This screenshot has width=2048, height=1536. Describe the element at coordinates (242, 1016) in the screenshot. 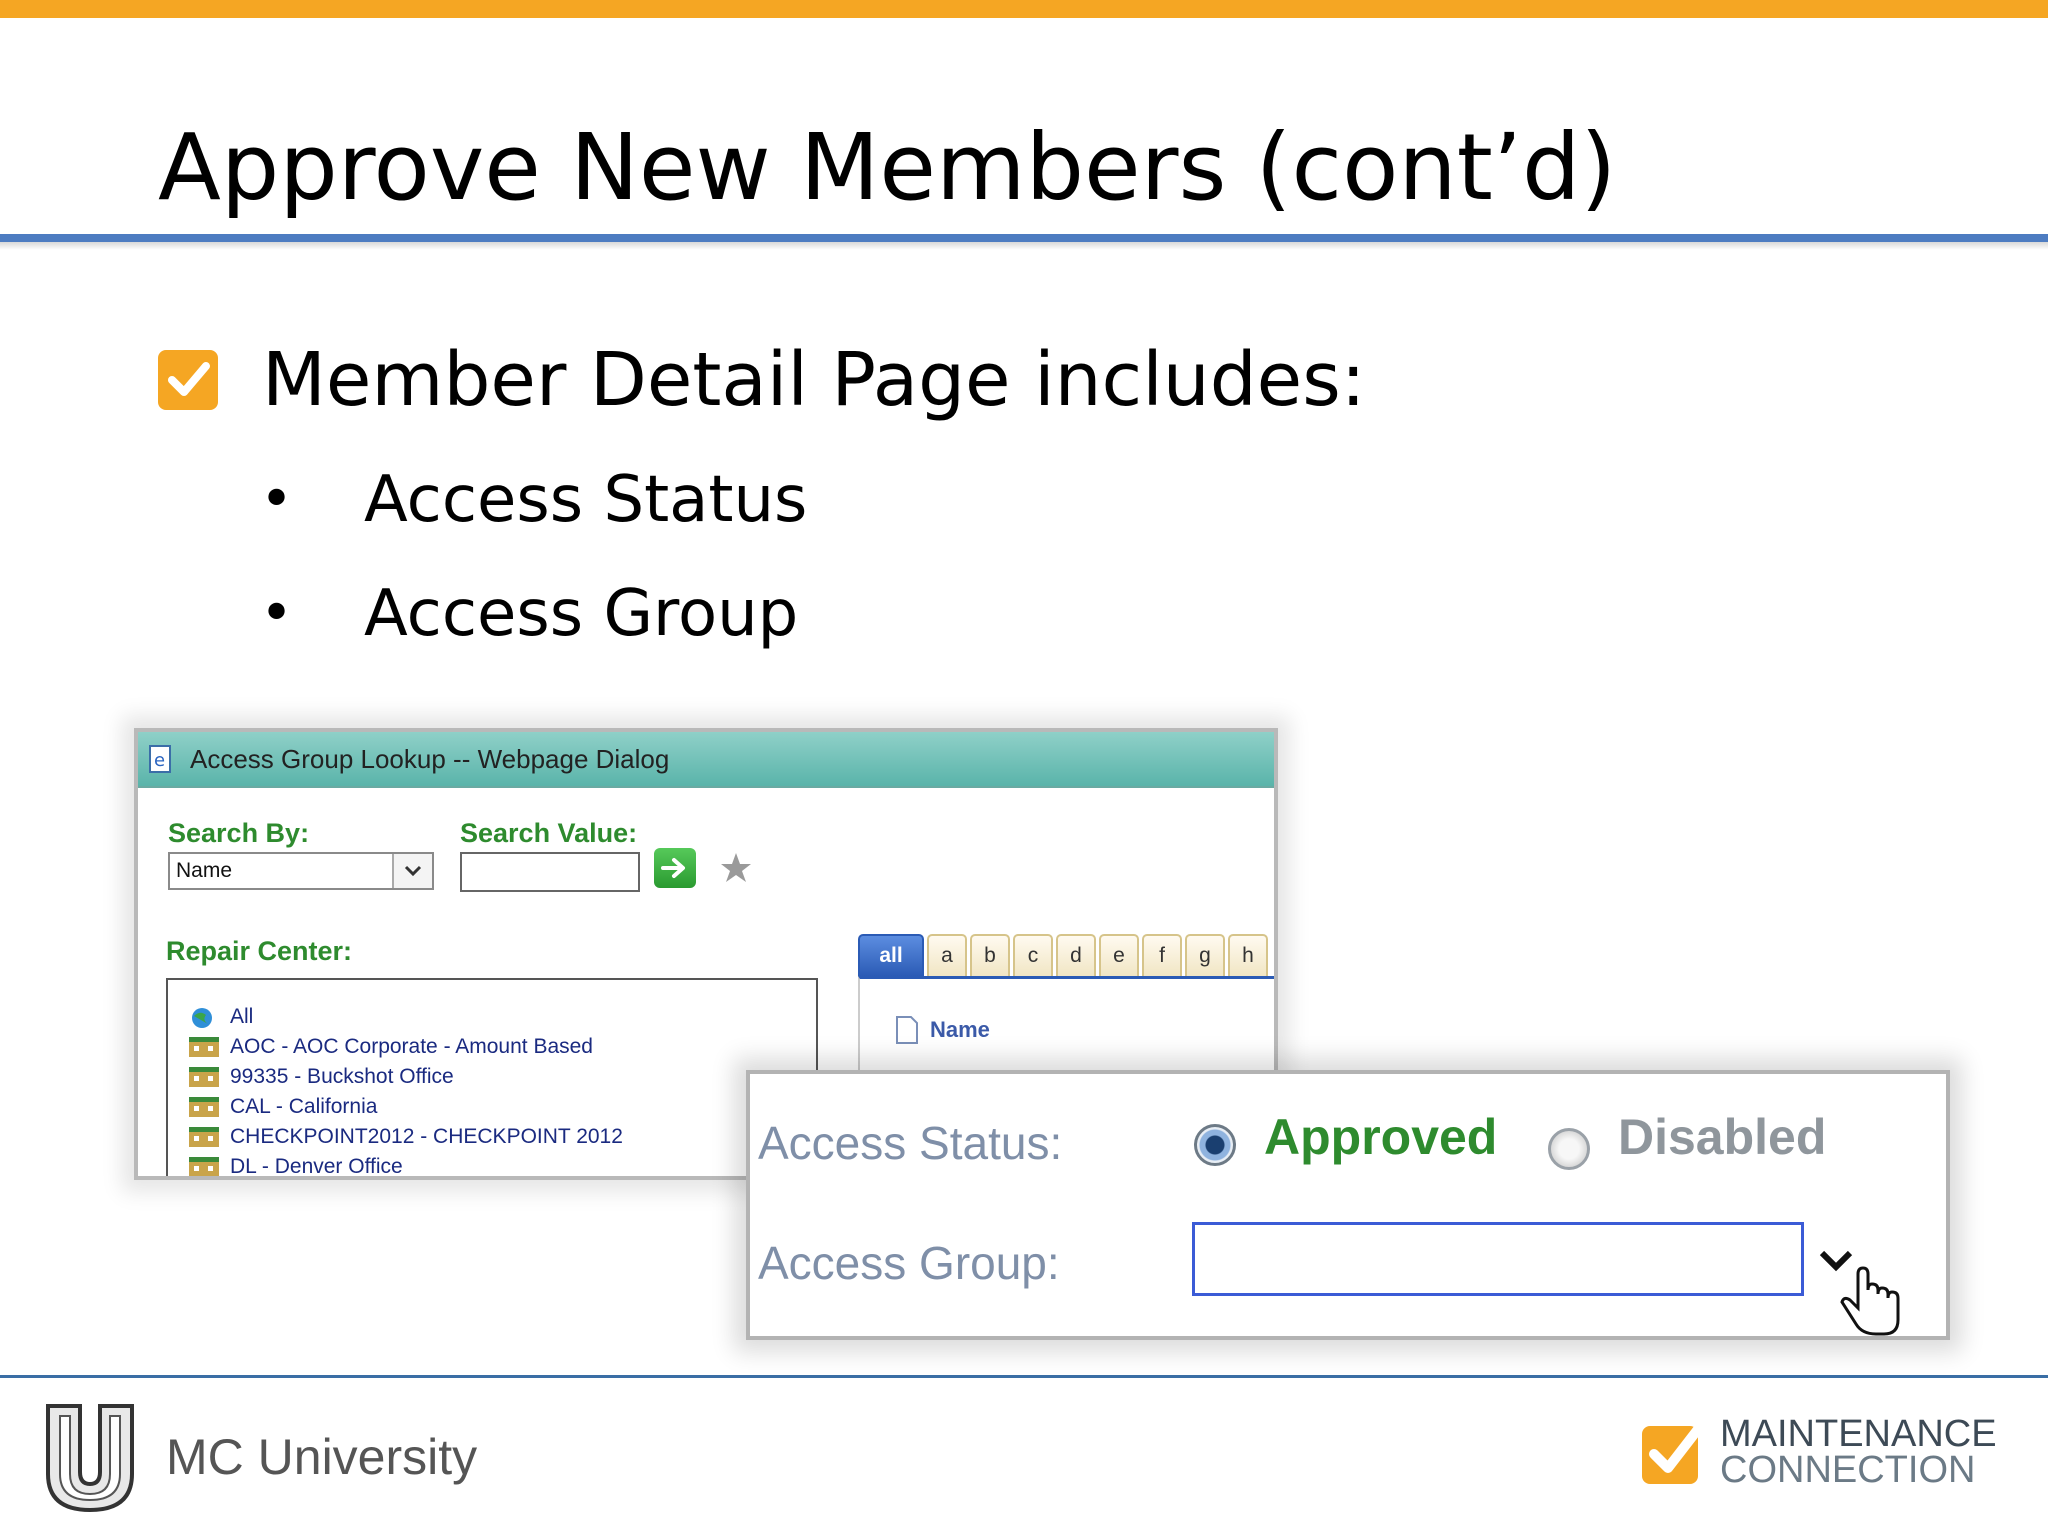

I see `repair-center-name: All` at that location.